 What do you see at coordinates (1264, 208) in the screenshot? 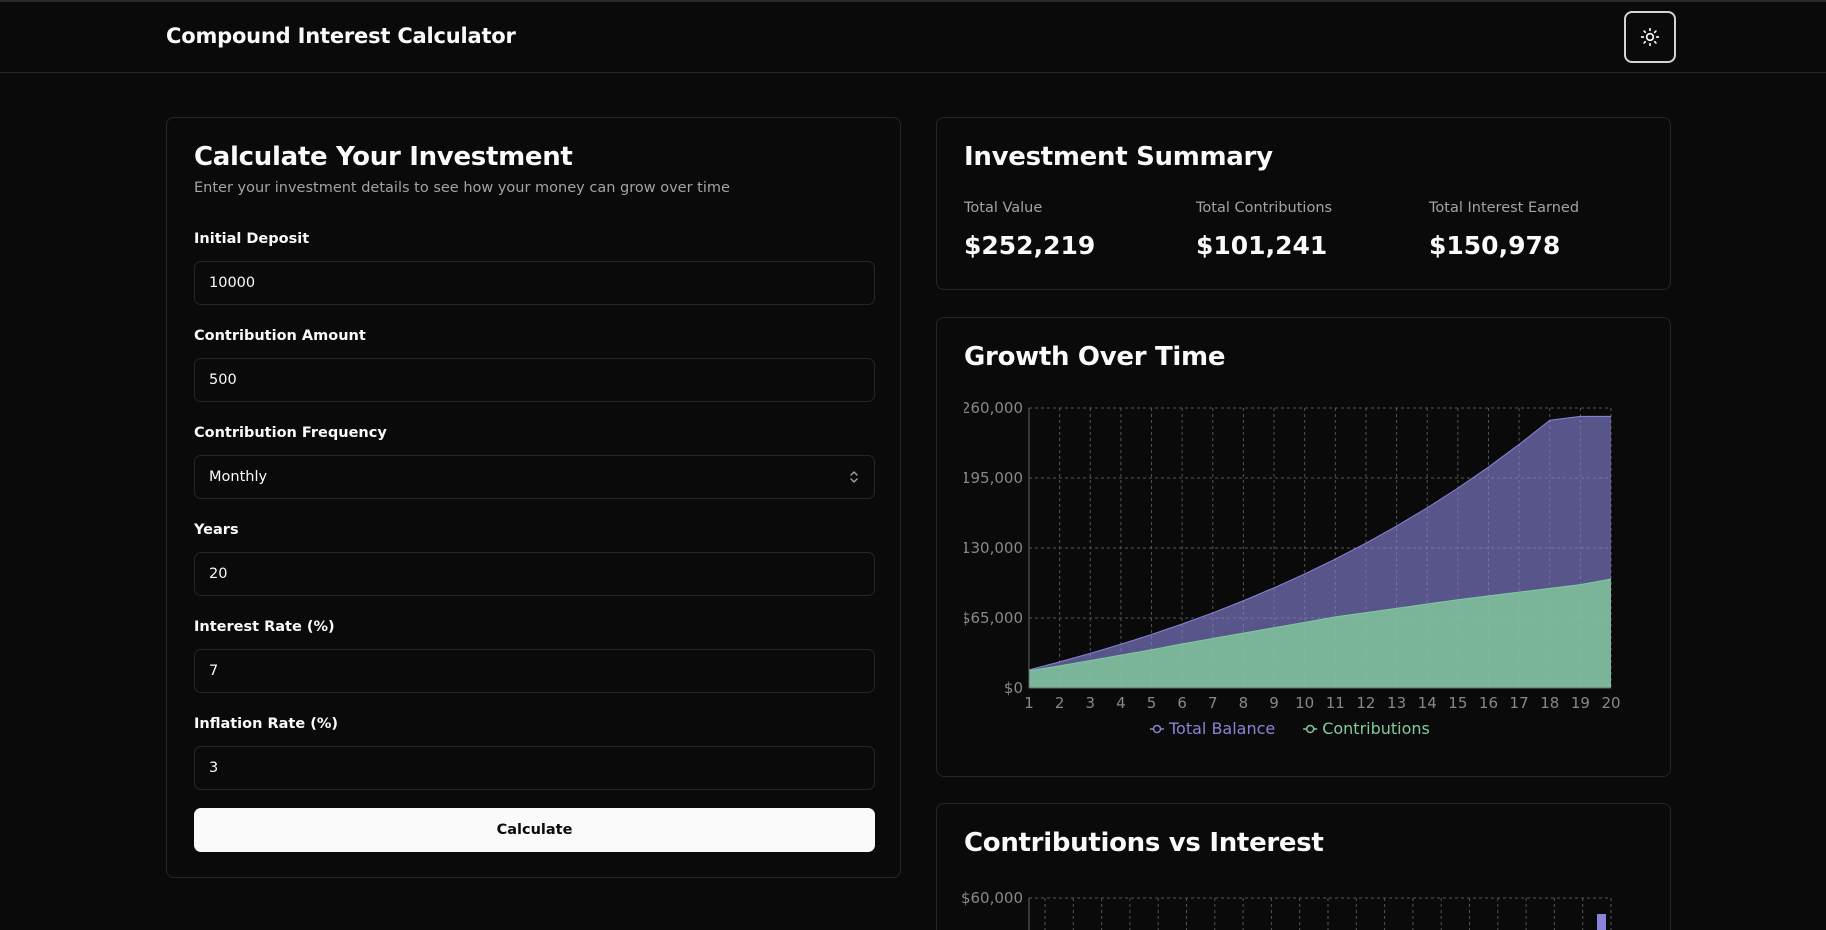
I see `total-contributions-label: Total Contributions` at bounding box center [1264, 208].